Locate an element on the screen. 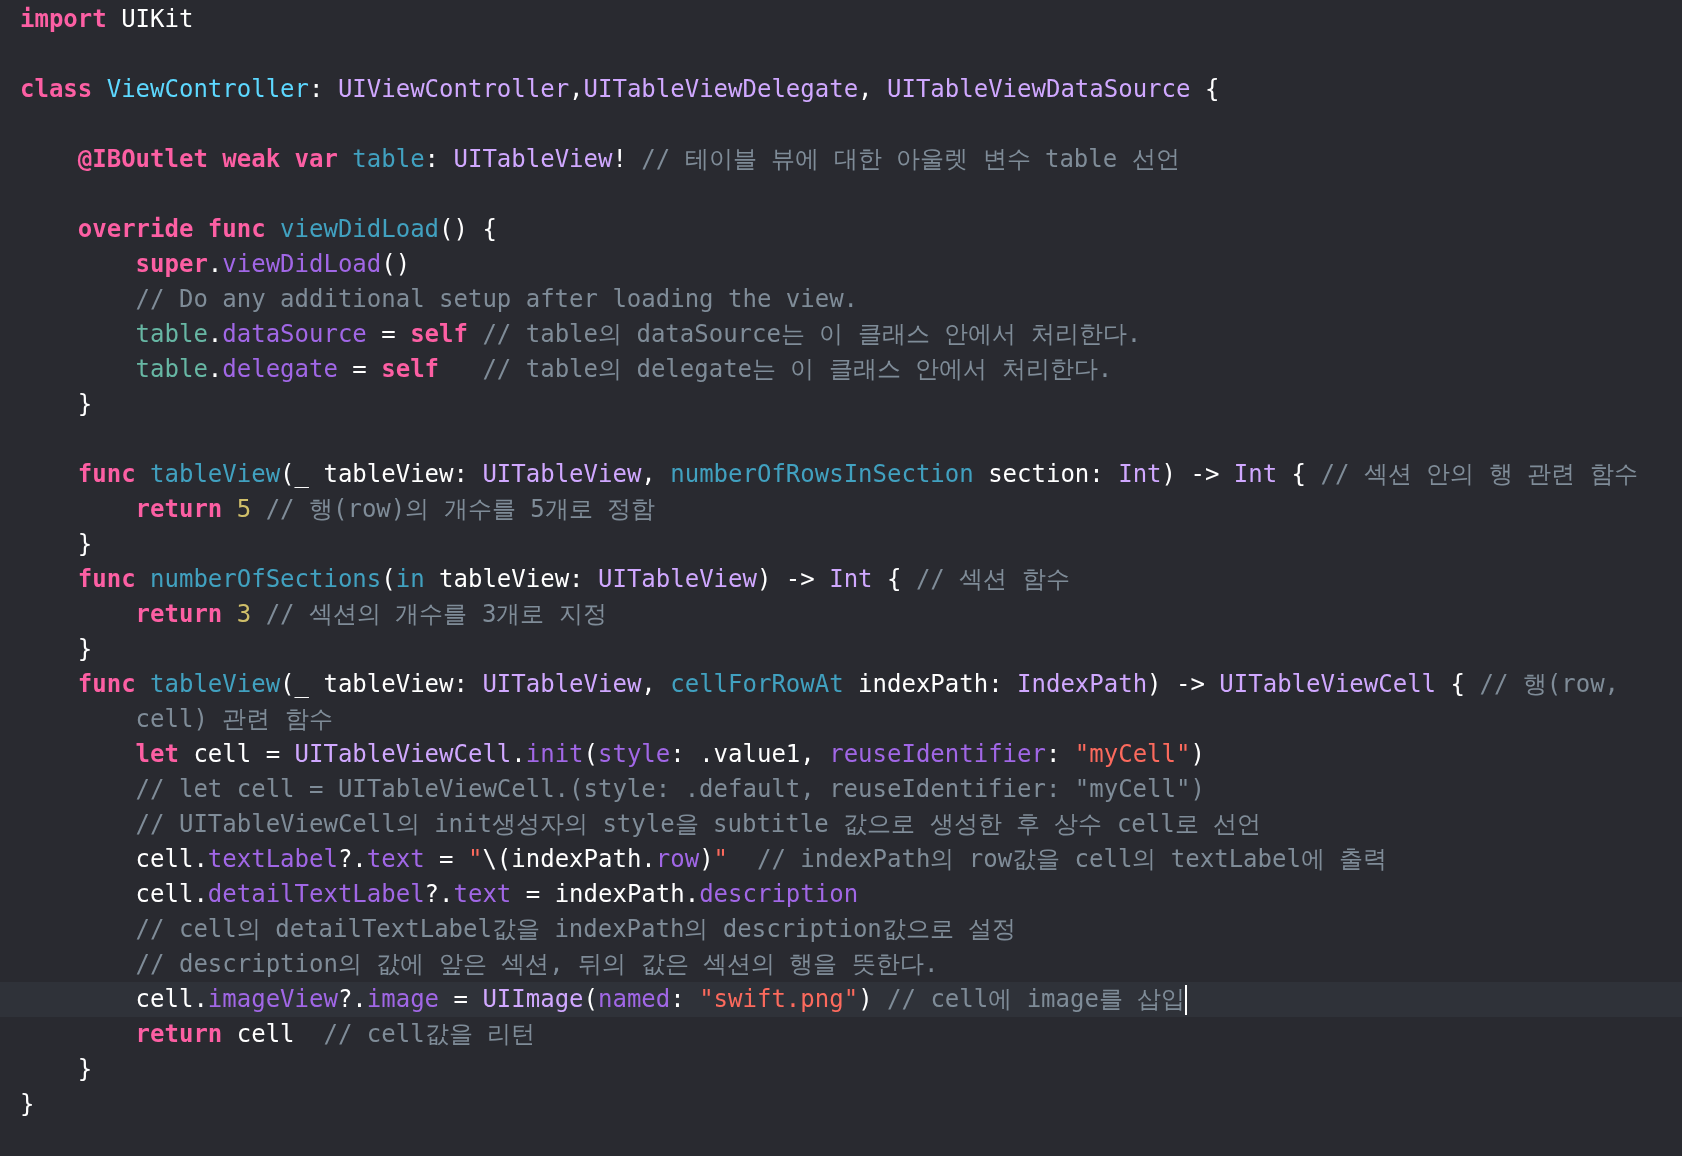 The height and width of the screenshot is (1156, 1682). code-line: // Do any additional setup after loading the view. is located at coordinates (496, 299).